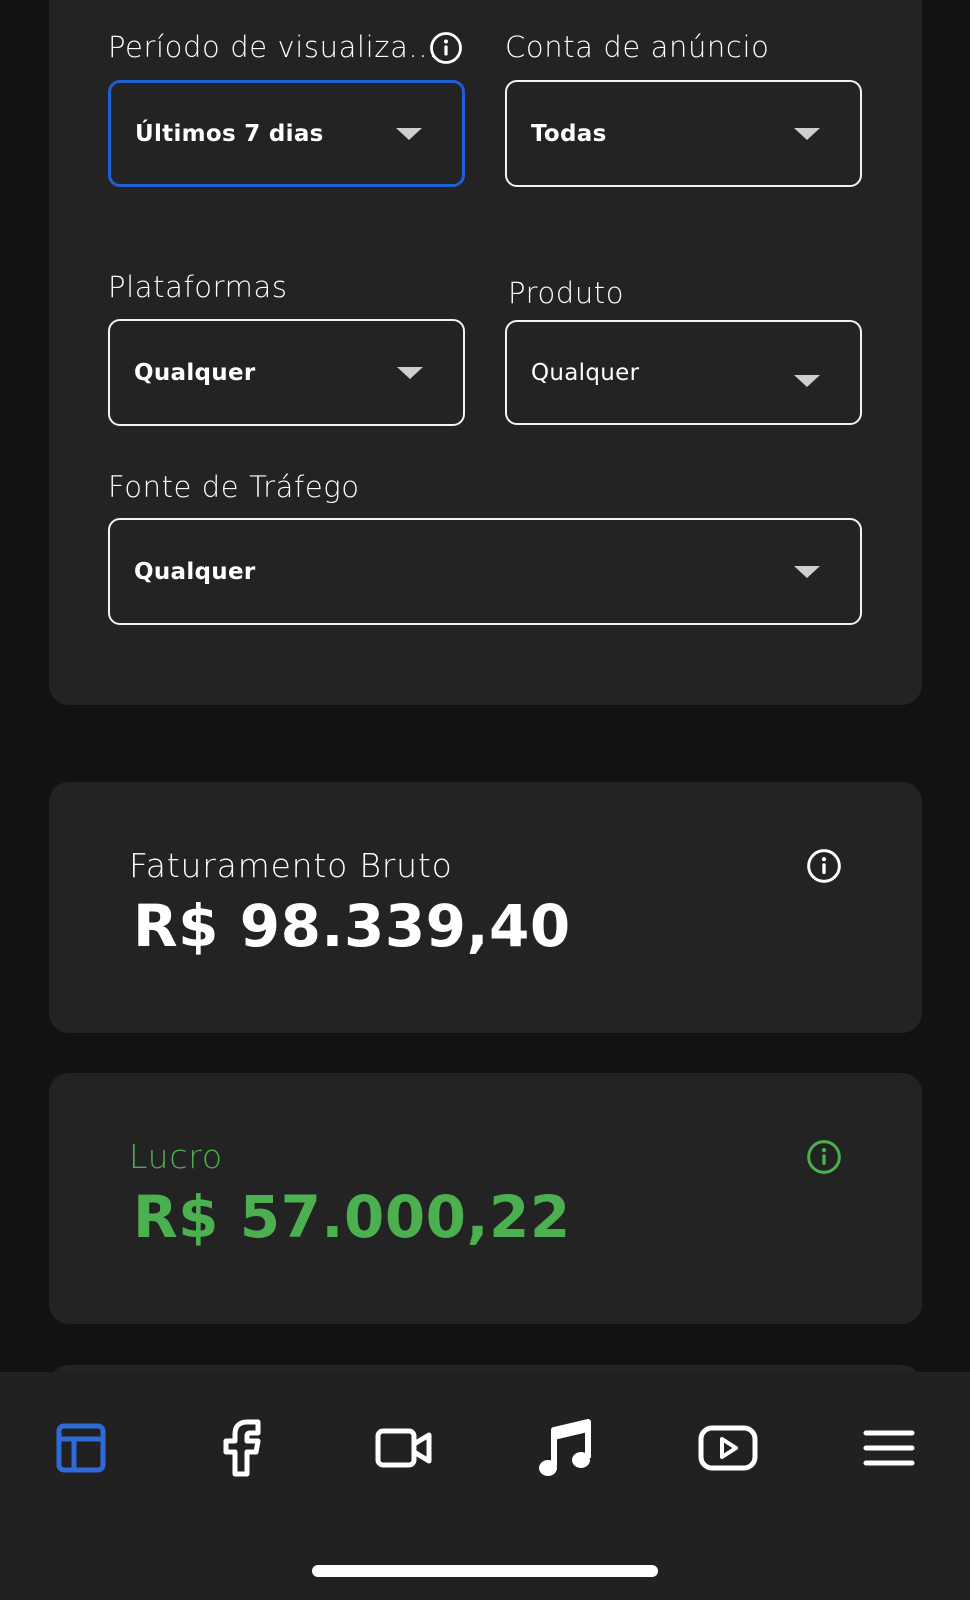  Describe the element at coordinates (683, 372) in the screenshot. I see `product-select: Qualquer` at that location.